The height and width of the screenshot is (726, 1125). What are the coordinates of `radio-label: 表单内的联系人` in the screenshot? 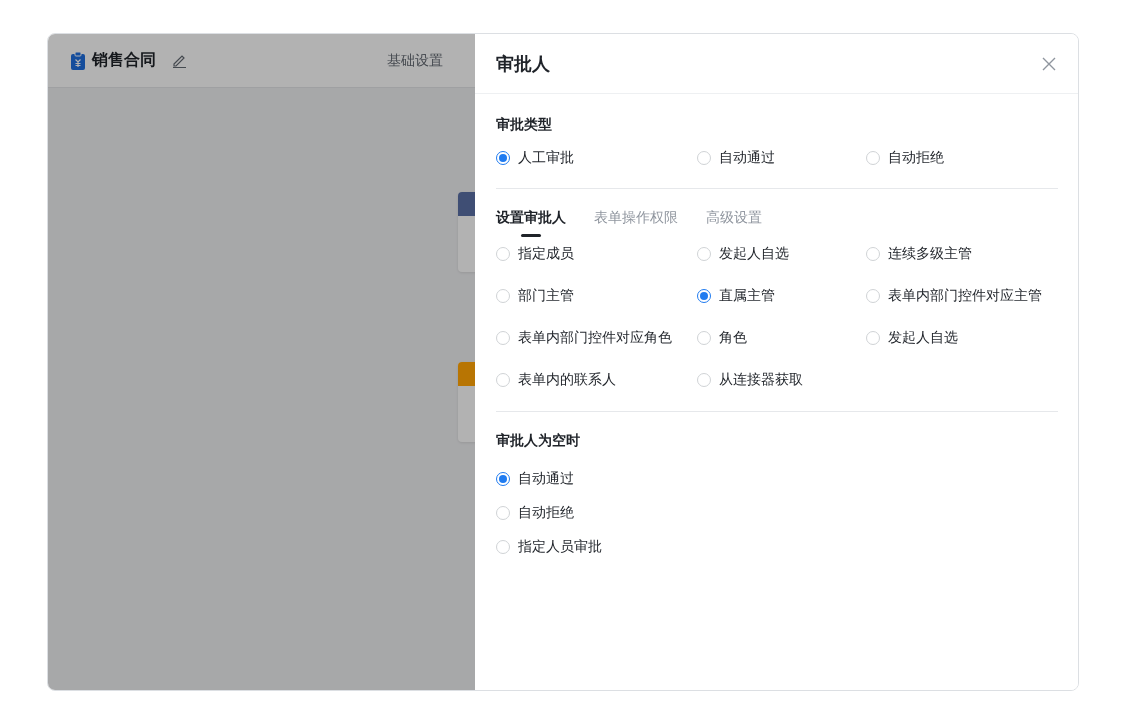 It's located at (567, 380).